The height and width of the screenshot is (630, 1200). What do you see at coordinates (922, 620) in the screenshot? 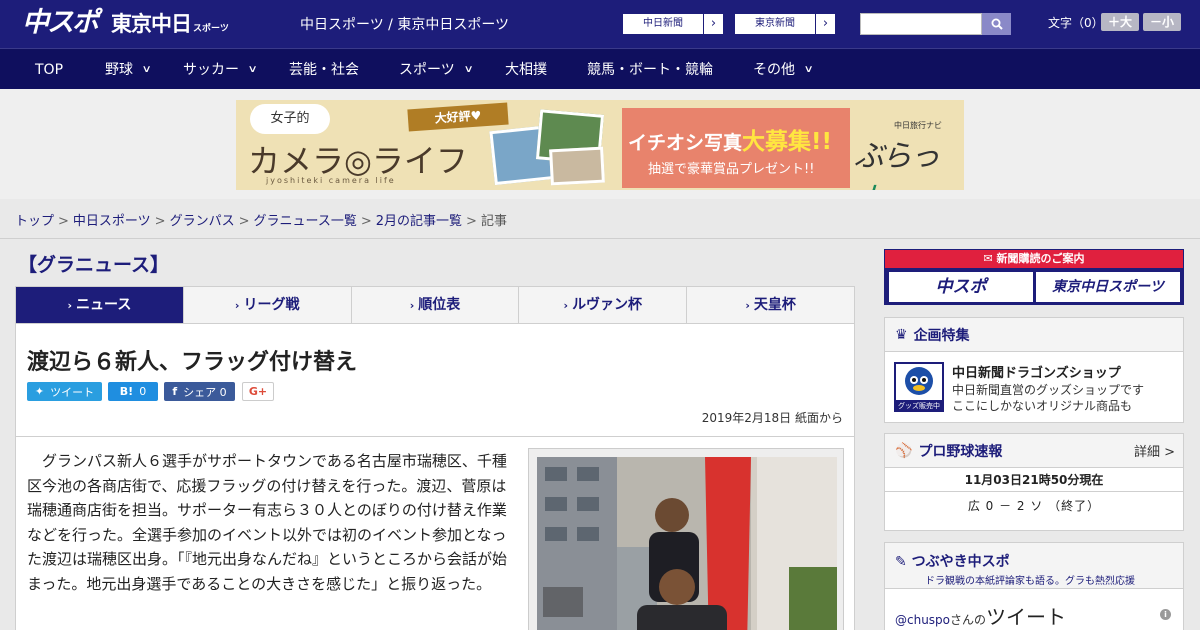
I see `twitter-handle-link: @chuspo` at bounding box center [922, 620].